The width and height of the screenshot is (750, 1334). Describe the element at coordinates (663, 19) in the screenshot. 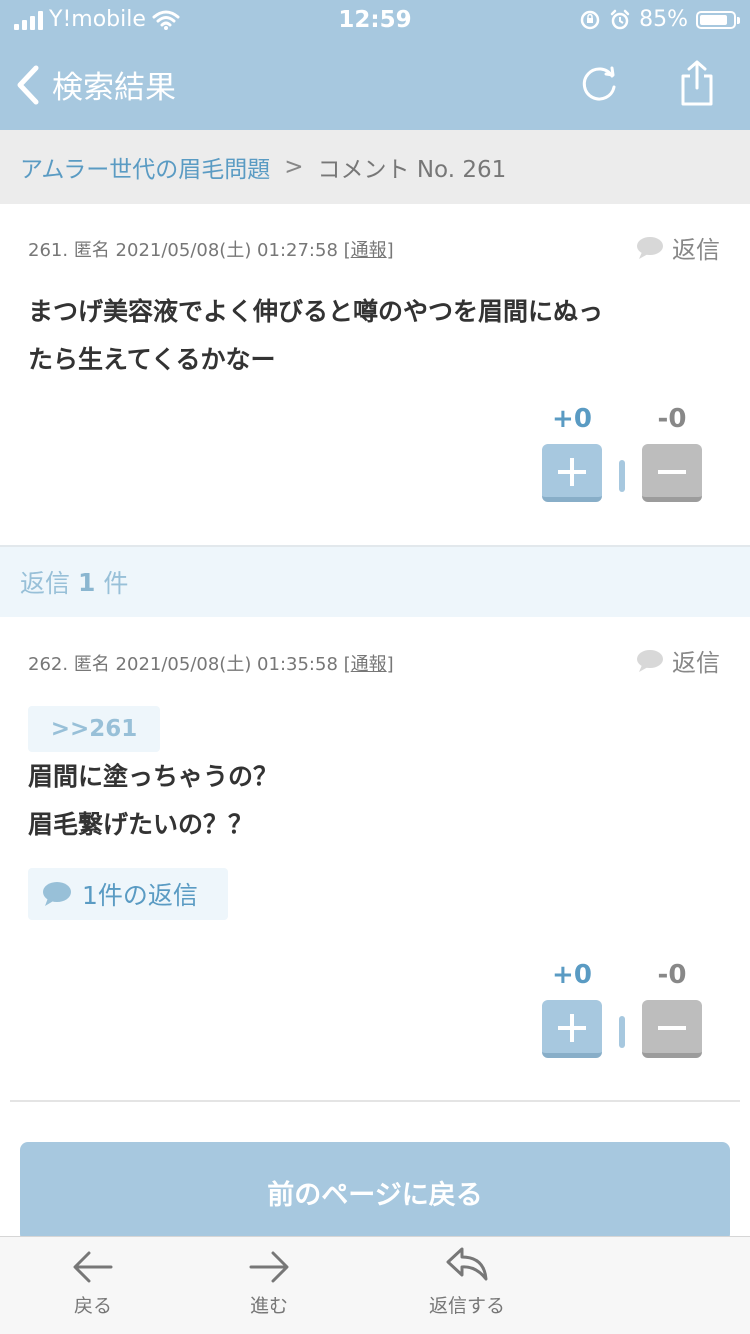

I see `battery-percent: 85%` at that location.